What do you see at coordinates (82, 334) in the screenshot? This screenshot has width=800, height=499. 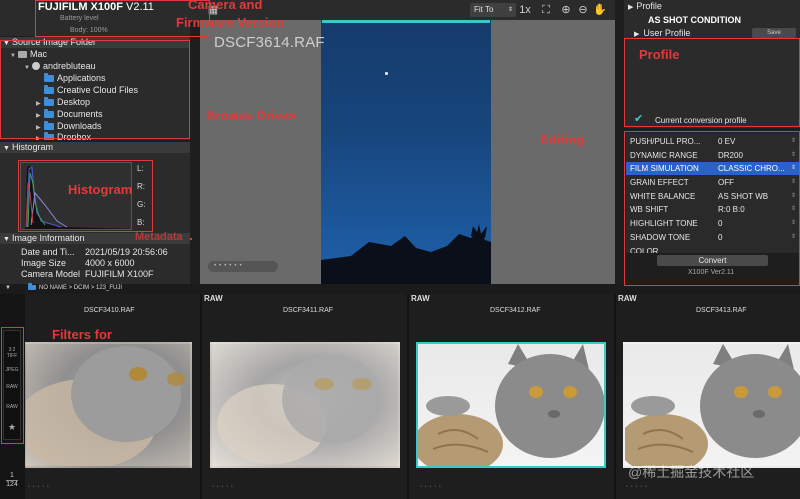 I see `annotation-filters: Filters for` at bounding box center [82, 334].